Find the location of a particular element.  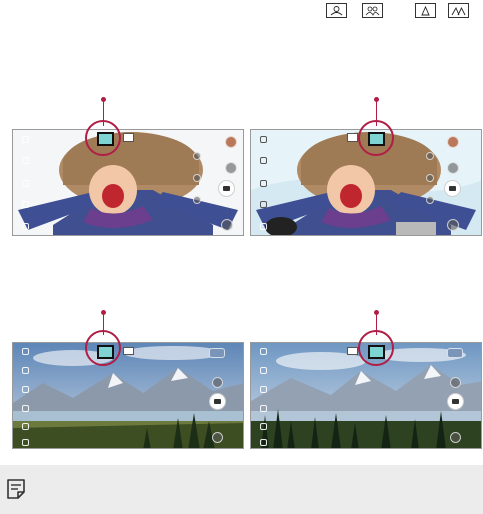

portrait-icon is located at coordinates (336, 10).